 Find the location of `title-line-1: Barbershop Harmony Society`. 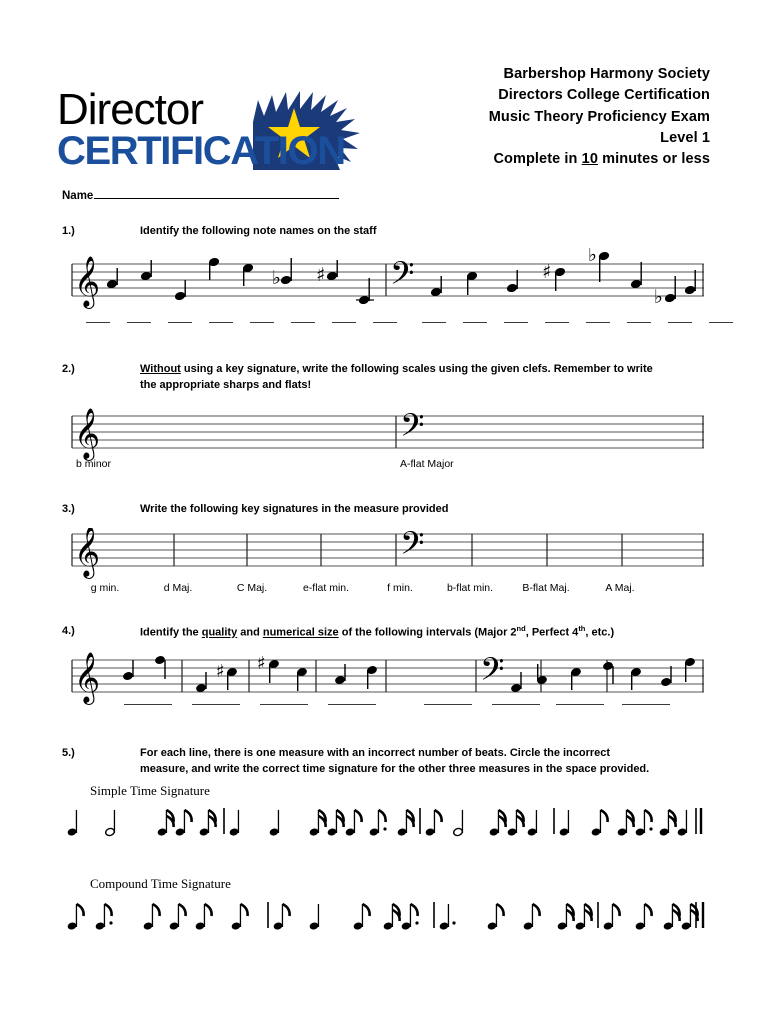

title-line-1: Barbershop Harmony Society is located at coordinates (606, 74).